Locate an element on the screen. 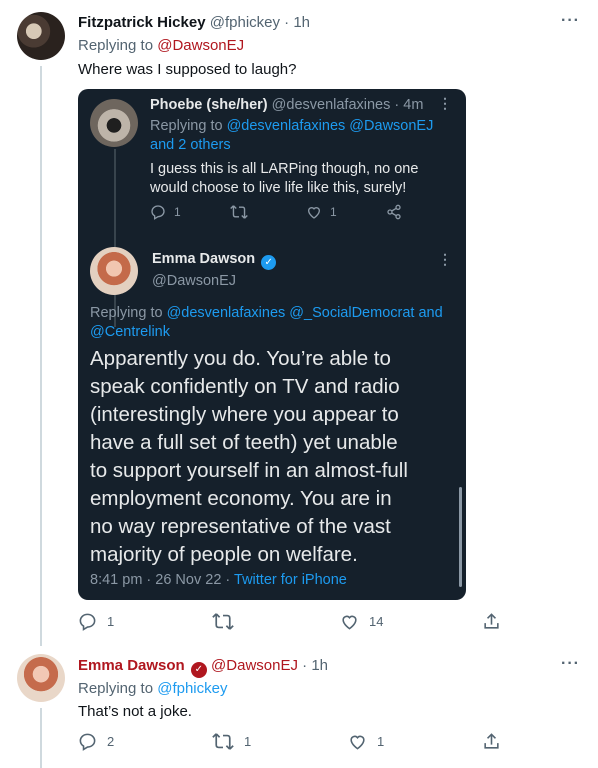  like-count: 1 is located at coordinates (381, 741).